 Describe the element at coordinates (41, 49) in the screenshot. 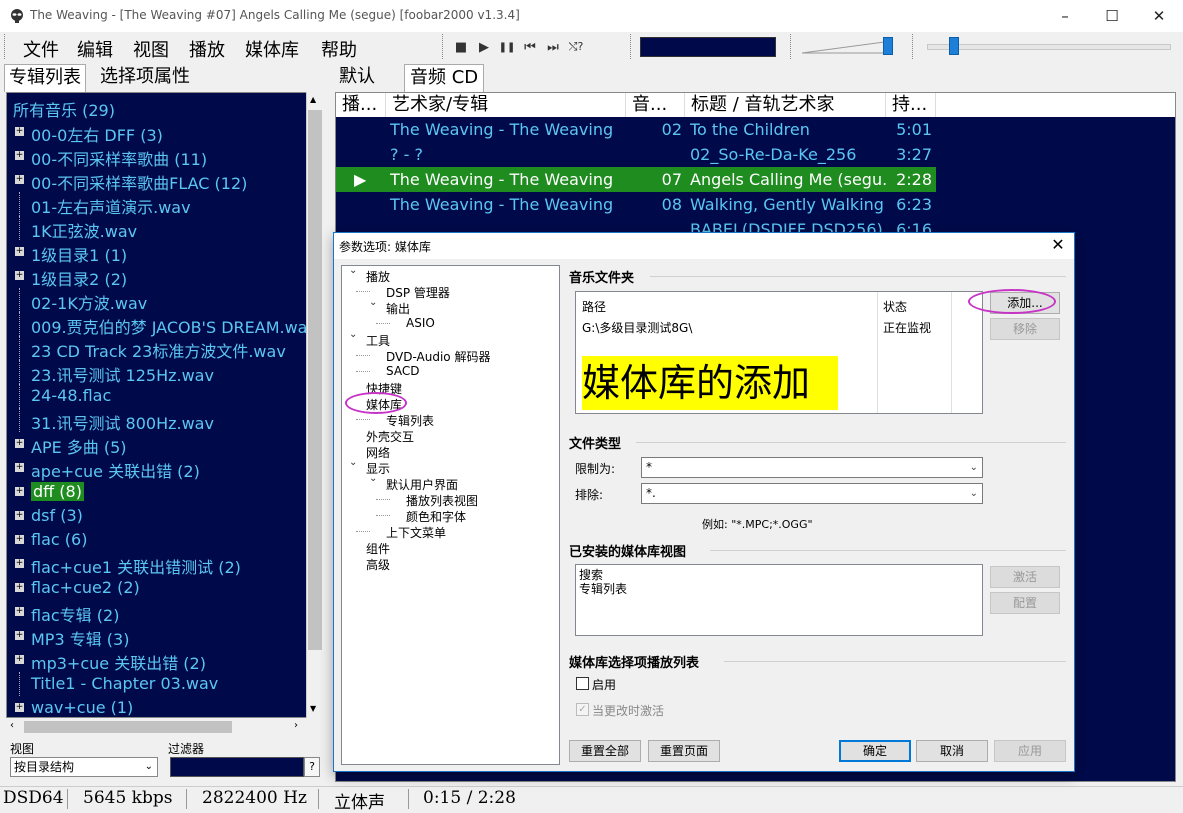

I see `menu-file: 文件` at that location.